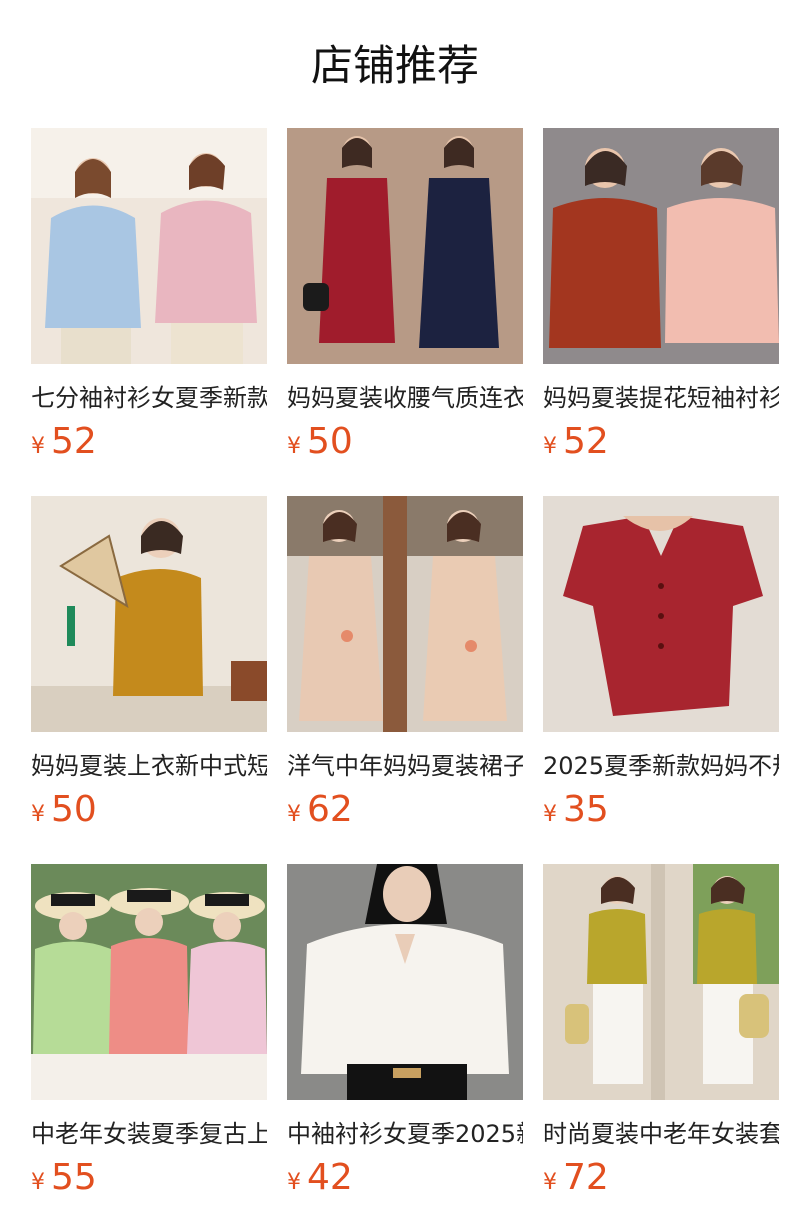  What do you see at coordinates (661, 398) in the screenshot?
I see `product-name: 妈妈夏装提花短袖衬衫` at bounding box center [661, 398].